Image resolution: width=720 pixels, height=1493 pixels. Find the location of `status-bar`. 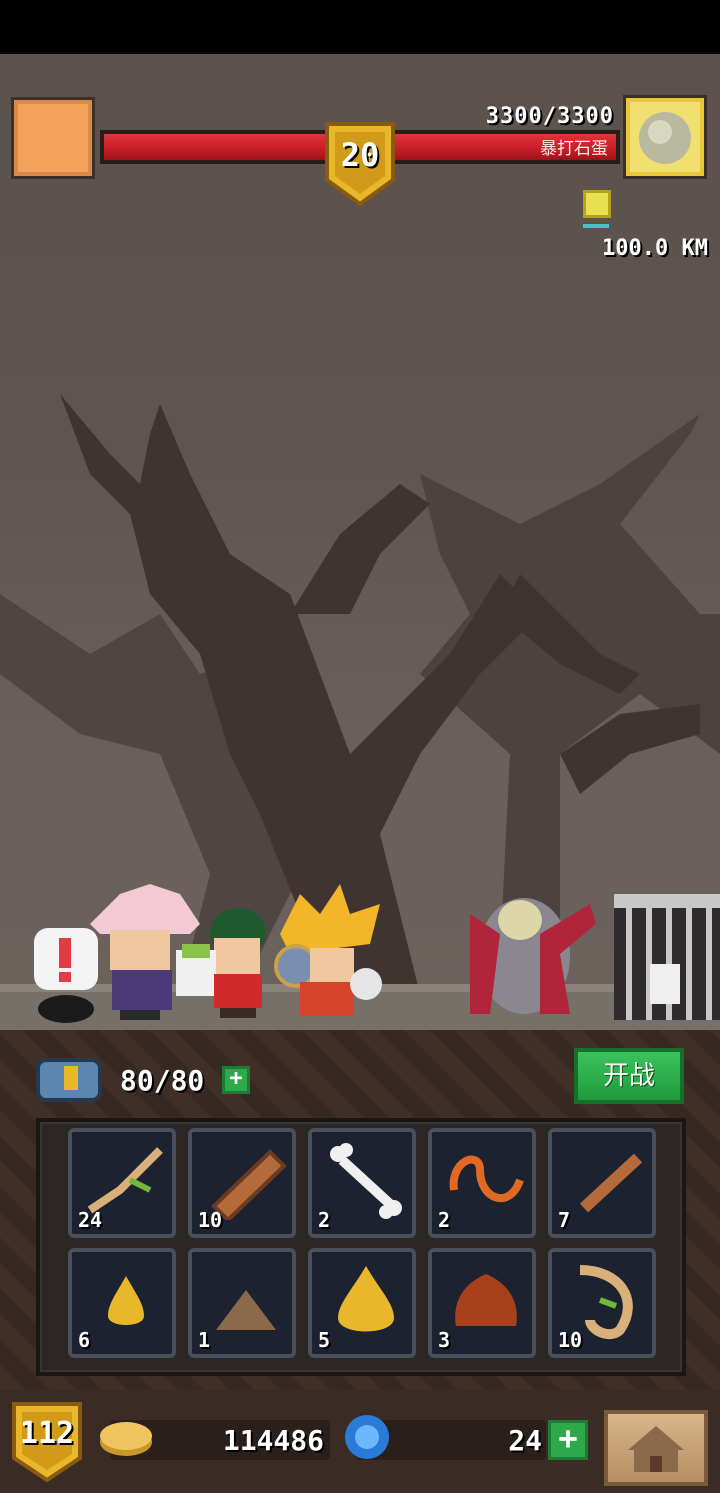

status-bar is located at coordinates (360, 27).